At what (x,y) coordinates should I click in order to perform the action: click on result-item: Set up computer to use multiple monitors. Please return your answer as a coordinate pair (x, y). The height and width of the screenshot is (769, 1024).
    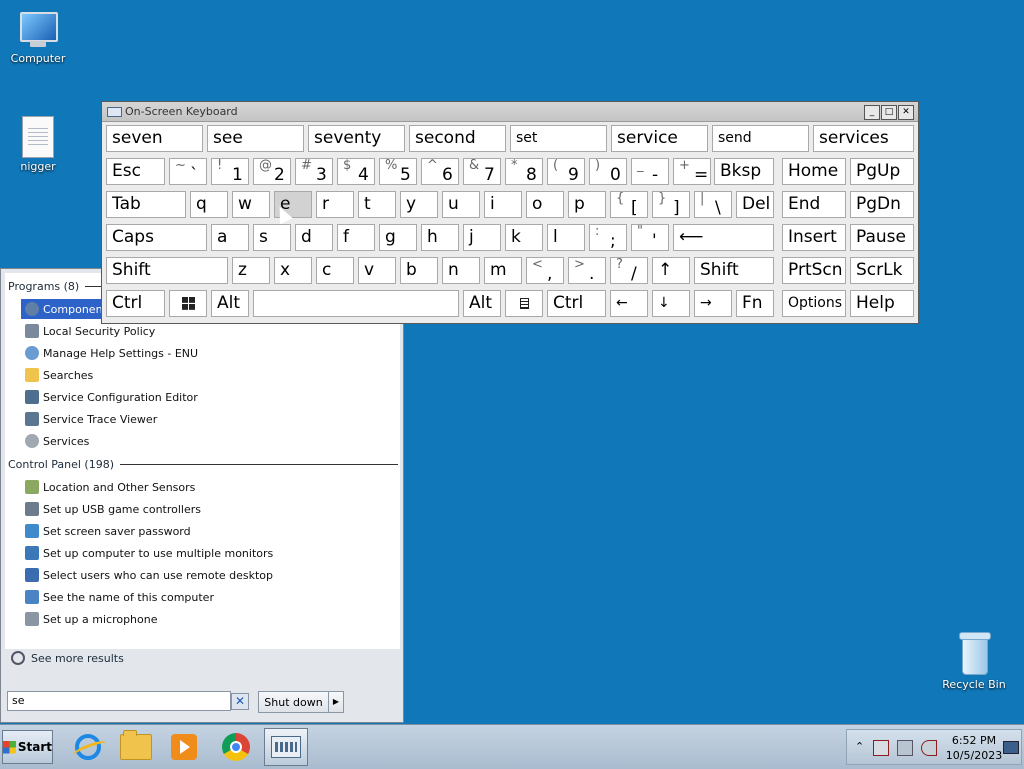
    Looking at the image, I should click on (209, 553).